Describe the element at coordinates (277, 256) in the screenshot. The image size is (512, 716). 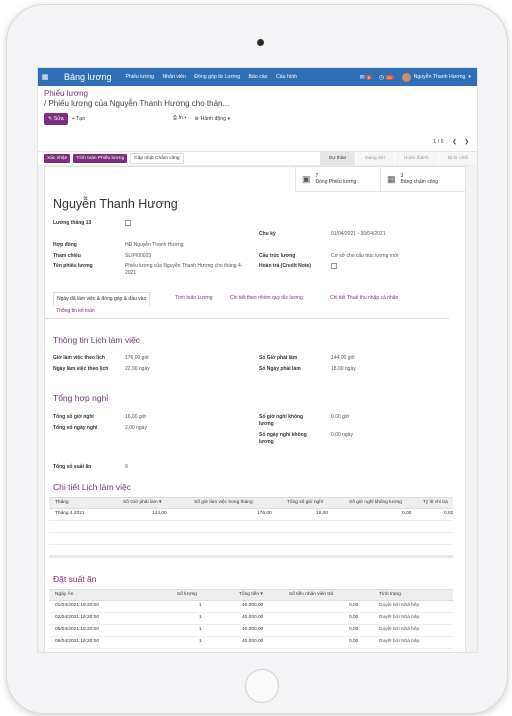
I see `structure-label: Cấu trúc lương` at that location.